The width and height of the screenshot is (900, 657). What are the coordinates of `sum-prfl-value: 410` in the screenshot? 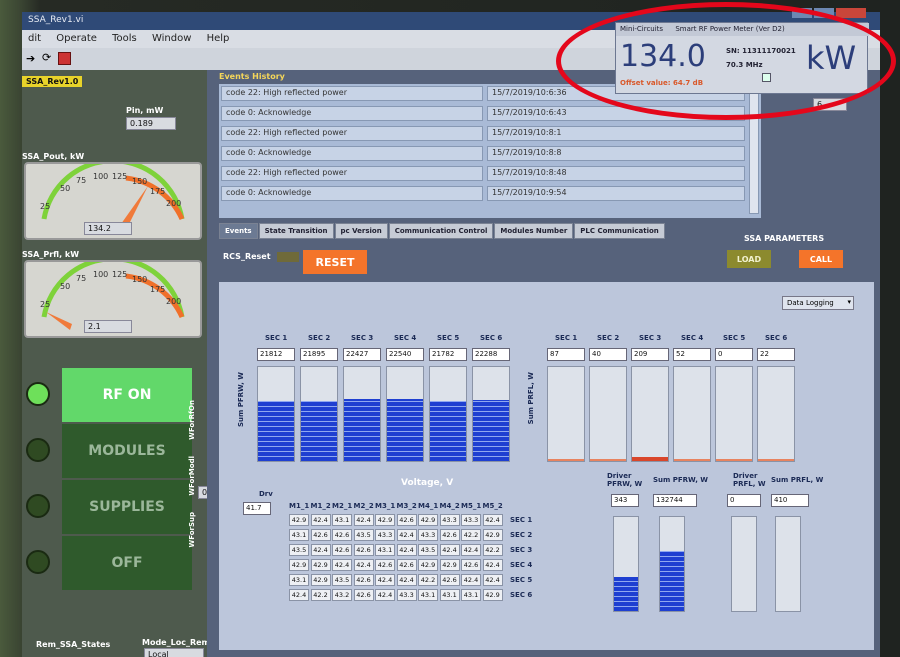 It's located at (790, 500).